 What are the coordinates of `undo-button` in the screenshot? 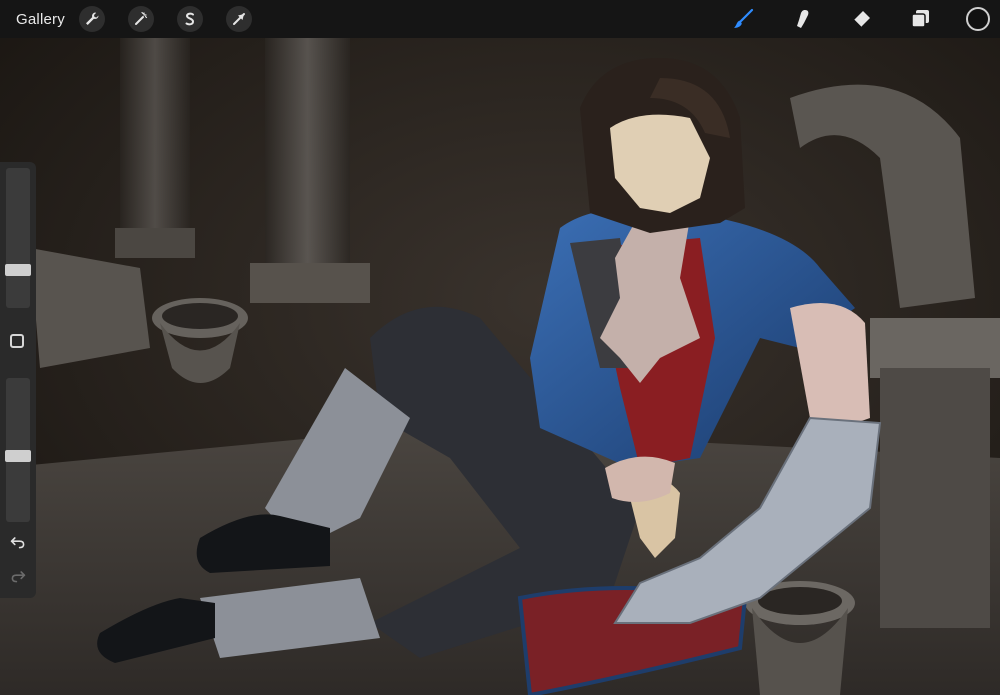 It's located at (18, 542).